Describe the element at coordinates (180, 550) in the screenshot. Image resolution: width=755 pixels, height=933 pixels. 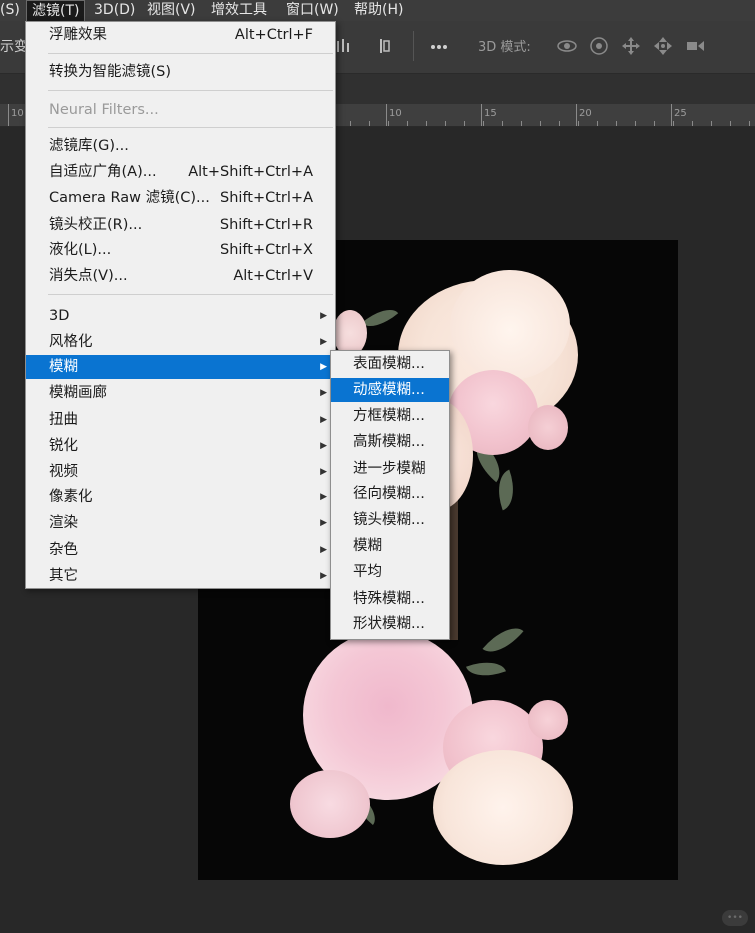
I see `menu-item-noise: 杂色 ▶` at that location.